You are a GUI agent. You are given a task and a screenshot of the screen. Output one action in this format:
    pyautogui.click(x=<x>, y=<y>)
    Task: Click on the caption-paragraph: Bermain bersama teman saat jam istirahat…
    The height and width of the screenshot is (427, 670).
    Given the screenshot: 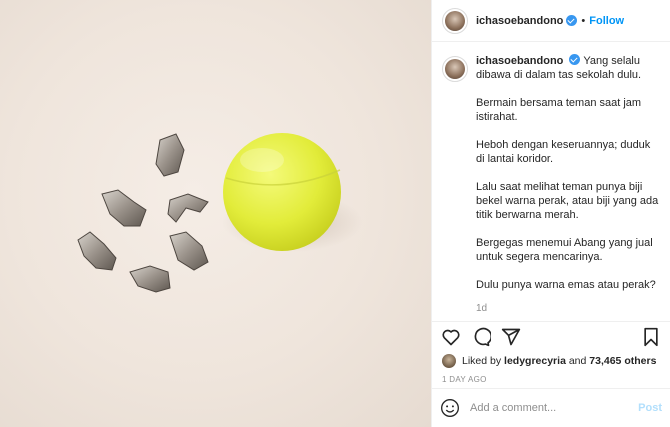 What is the action you would take?
    pyautogui.click(x=559, y=110)
    